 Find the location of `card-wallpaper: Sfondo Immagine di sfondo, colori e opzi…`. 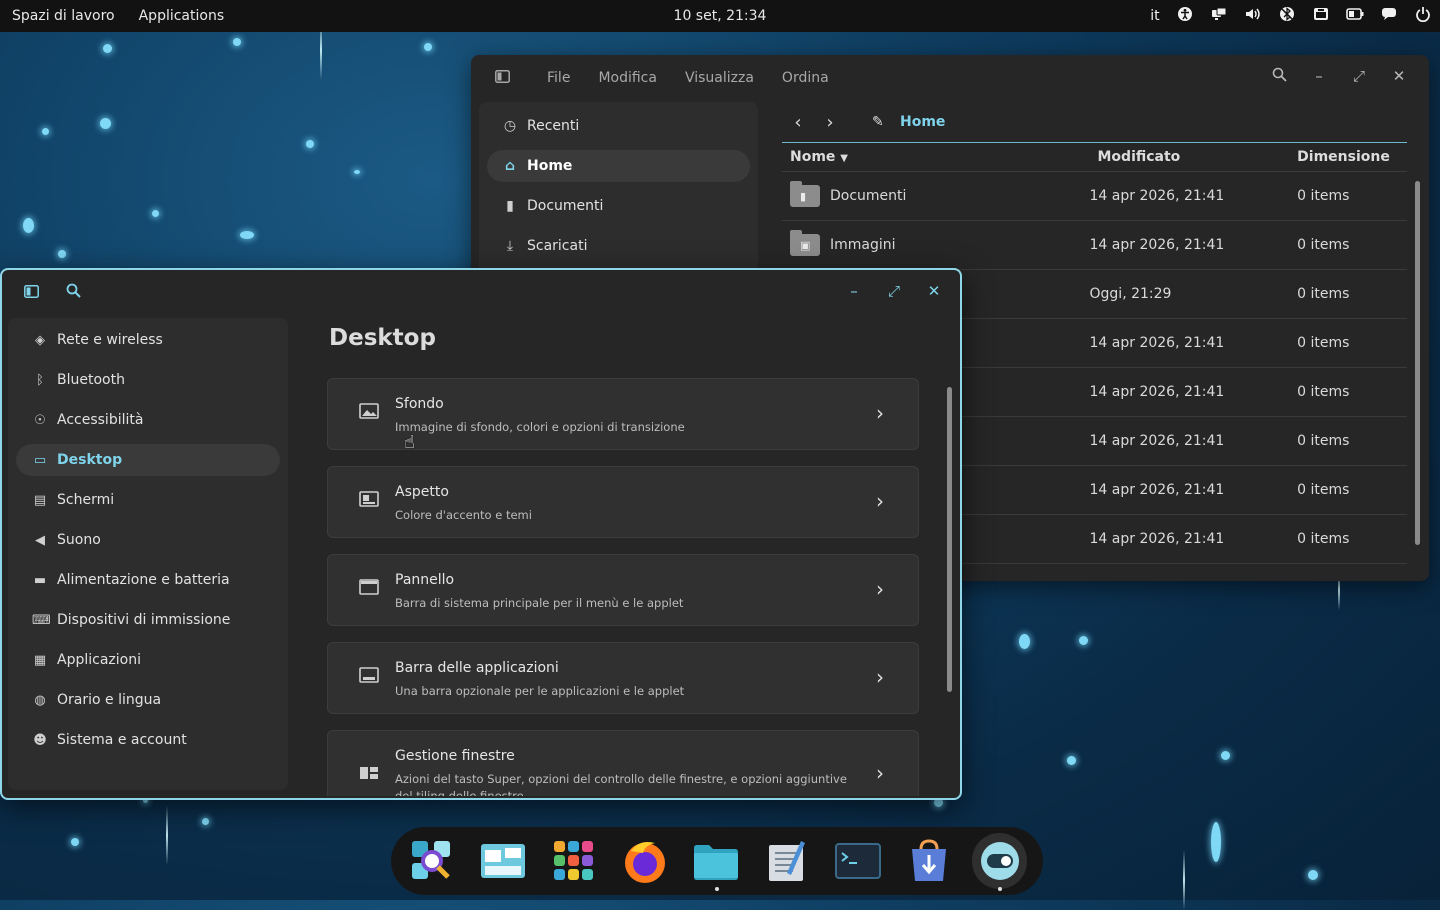

card-wallpaper: Sfondo Immagine di sfondo, colori e opzi… is located at coordinates (623, 414).